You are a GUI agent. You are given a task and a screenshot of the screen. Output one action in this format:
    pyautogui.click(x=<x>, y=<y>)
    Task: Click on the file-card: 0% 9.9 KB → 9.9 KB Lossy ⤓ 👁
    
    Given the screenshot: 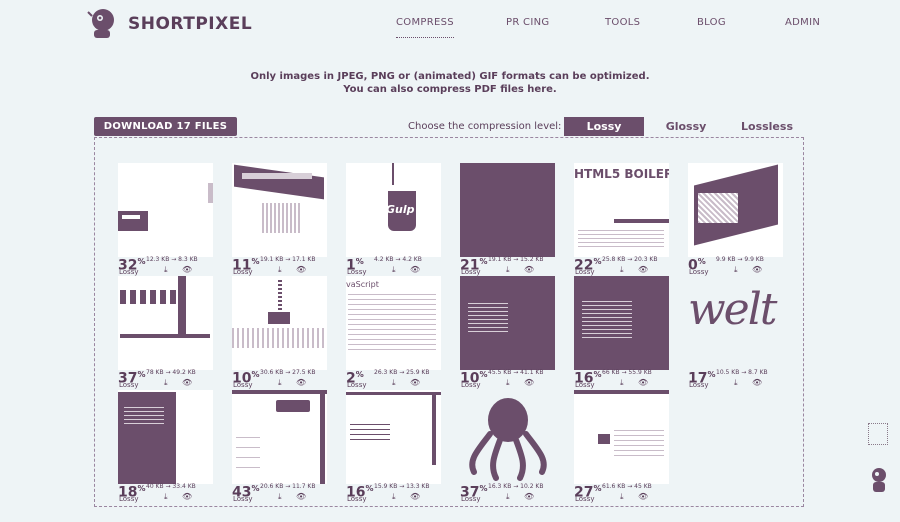 What is the action you would take?
    pyautogui.click(x=737, y=219)
    